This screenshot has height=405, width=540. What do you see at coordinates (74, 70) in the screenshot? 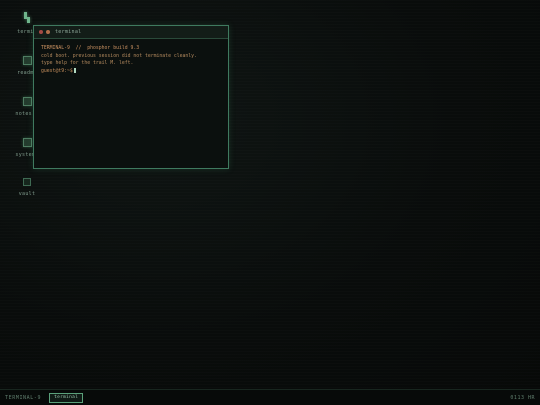
I see `text-cursor` at bounding box center [74, 70].